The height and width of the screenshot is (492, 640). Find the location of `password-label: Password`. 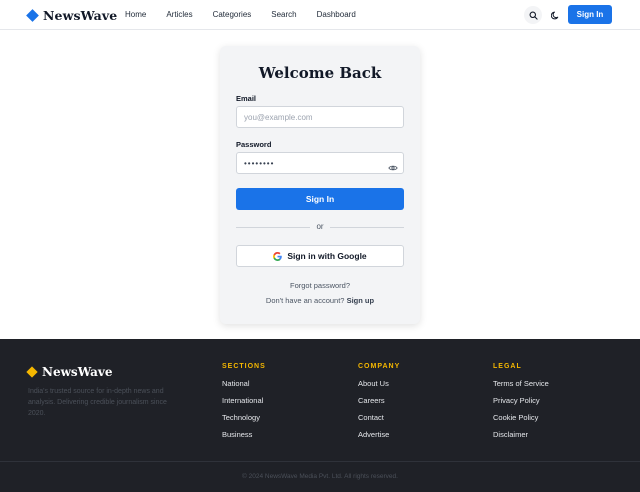

password-label: Password is located at coordinates (254, 144).